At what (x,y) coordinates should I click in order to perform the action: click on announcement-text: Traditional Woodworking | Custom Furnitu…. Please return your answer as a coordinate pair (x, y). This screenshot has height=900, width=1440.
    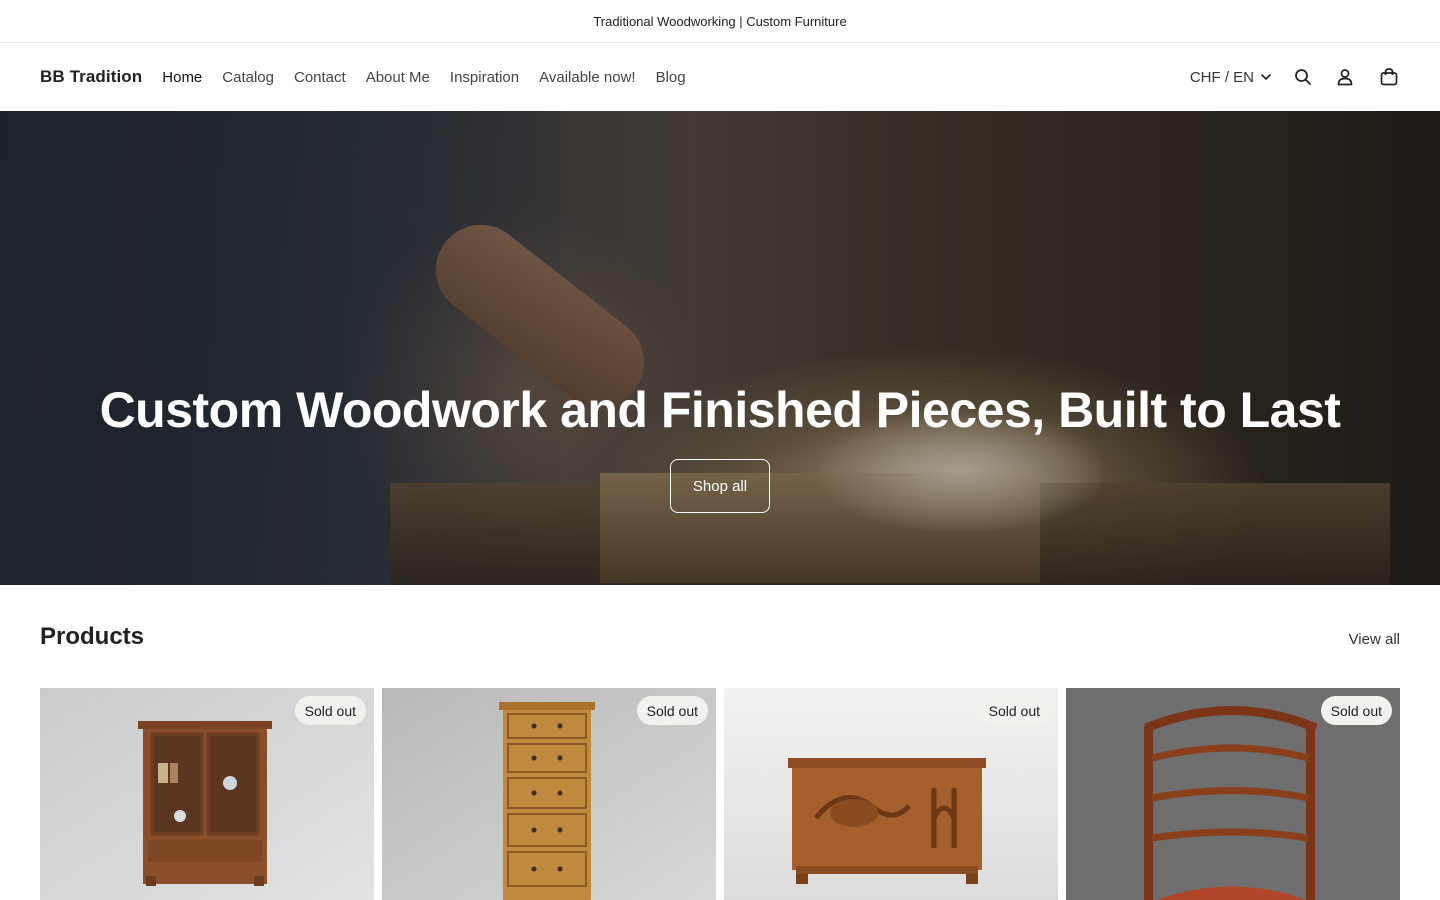
    Looking at the image, I should click on (720, 21).